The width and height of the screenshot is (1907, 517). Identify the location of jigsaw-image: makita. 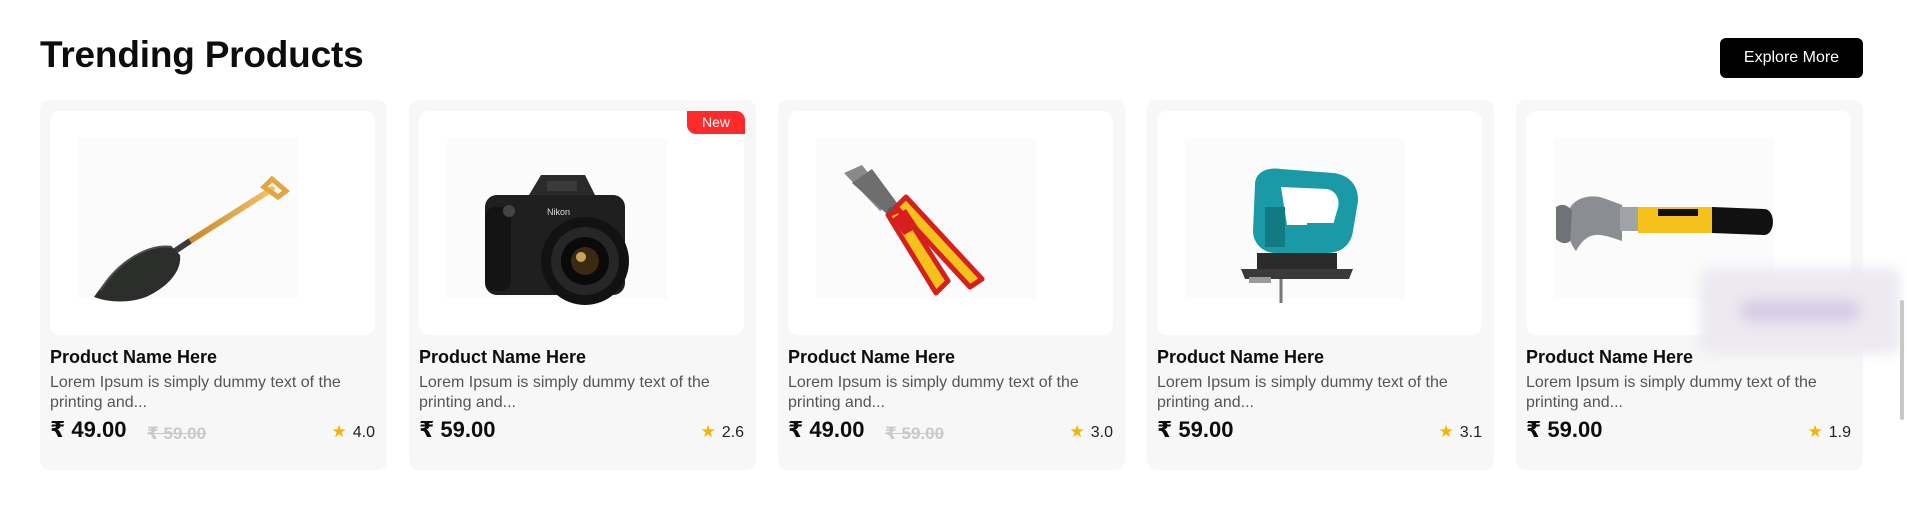
(1299, 235).